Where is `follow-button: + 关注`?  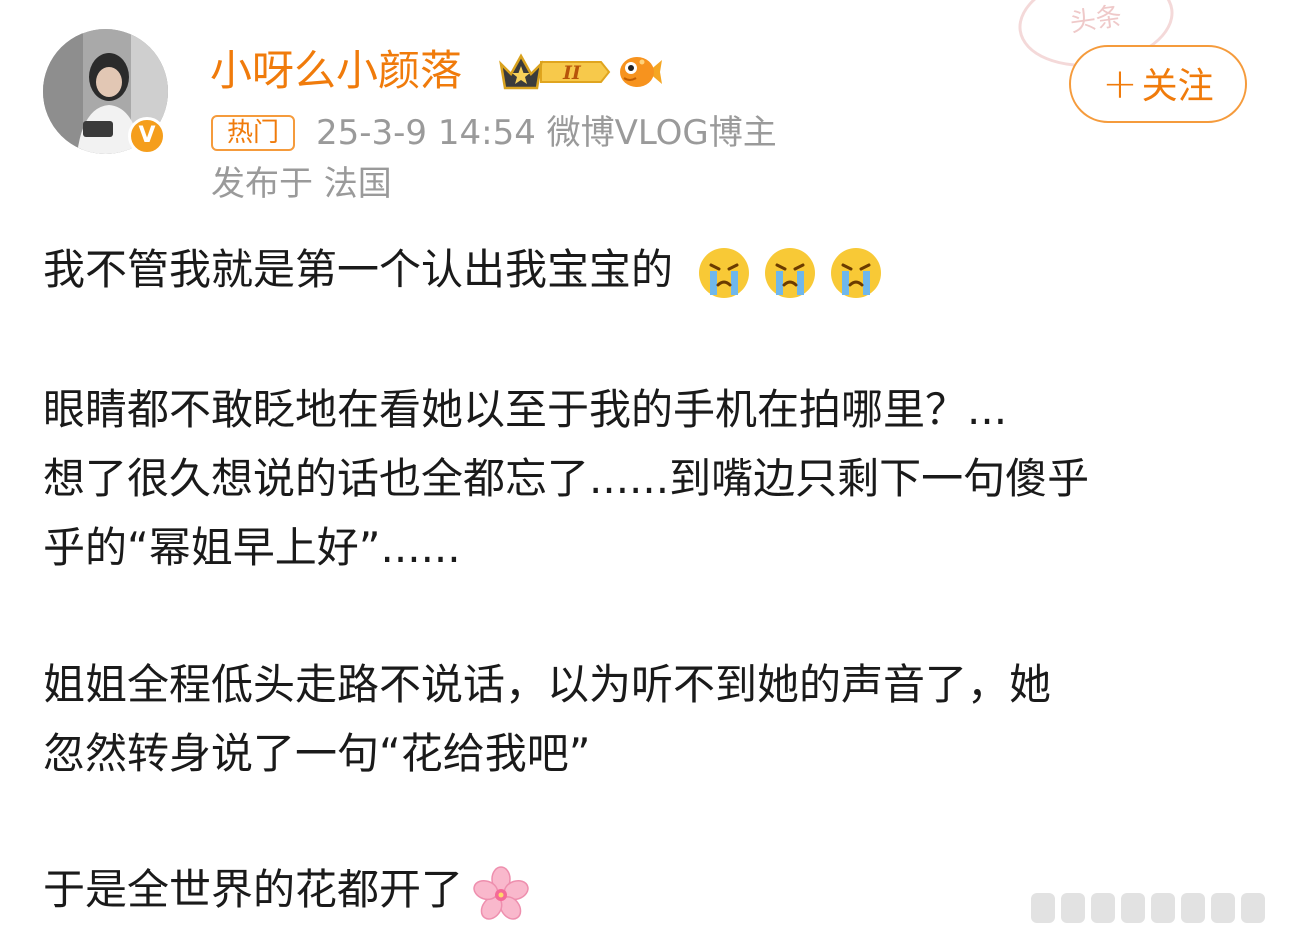
follow-button: + 关注 is located at coordinates (1158, 84).